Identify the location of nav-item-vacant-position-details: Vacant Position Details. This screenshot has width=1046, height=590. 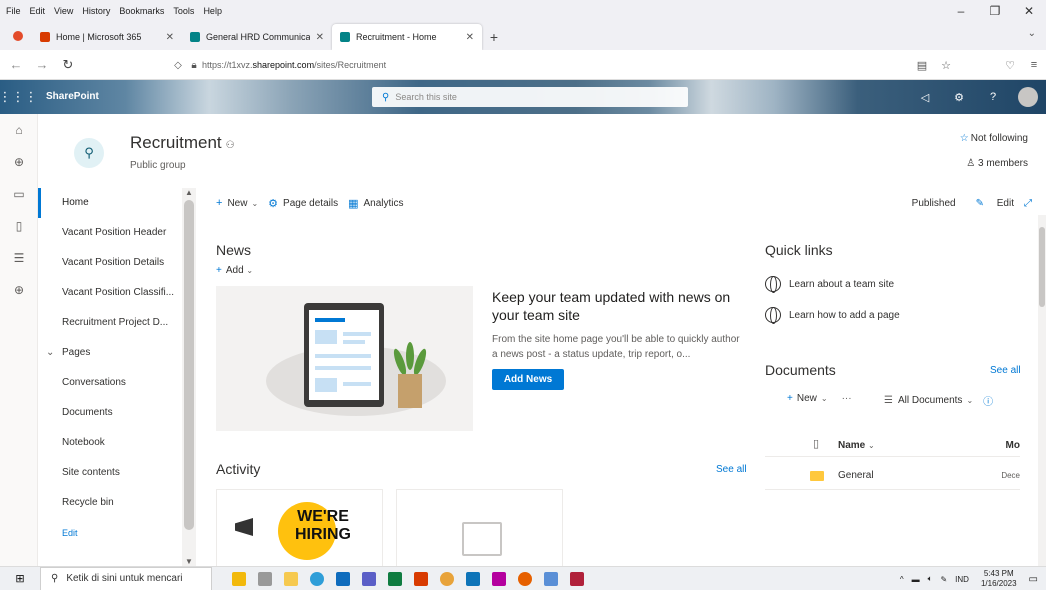
(110, 263).